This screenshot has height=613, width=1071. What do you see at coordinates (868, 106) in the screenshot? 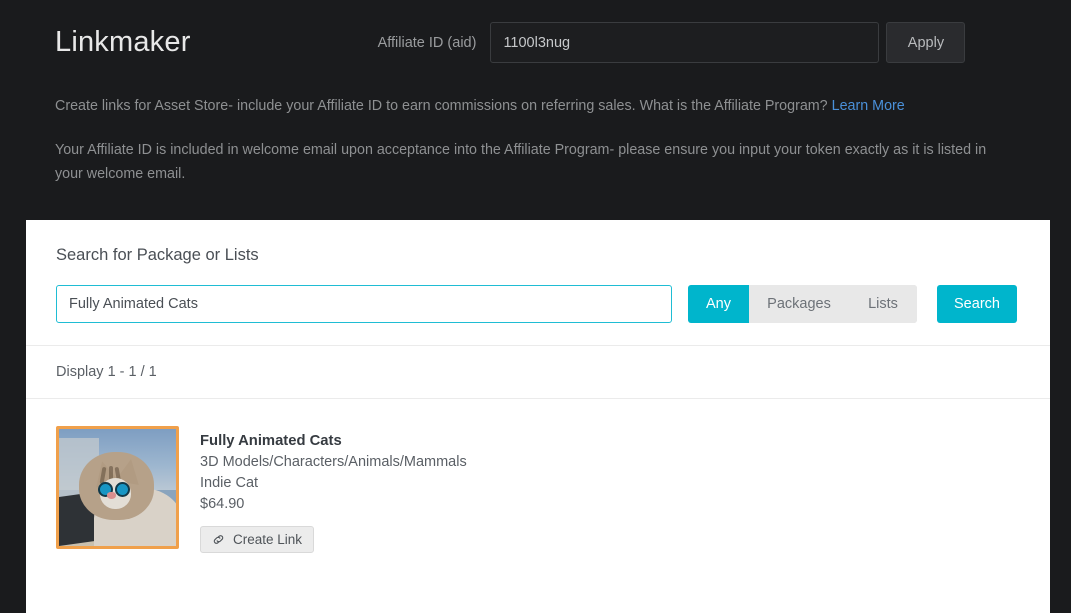
I see `learn-more-link: Learn More` at bounding box center [868, 106].